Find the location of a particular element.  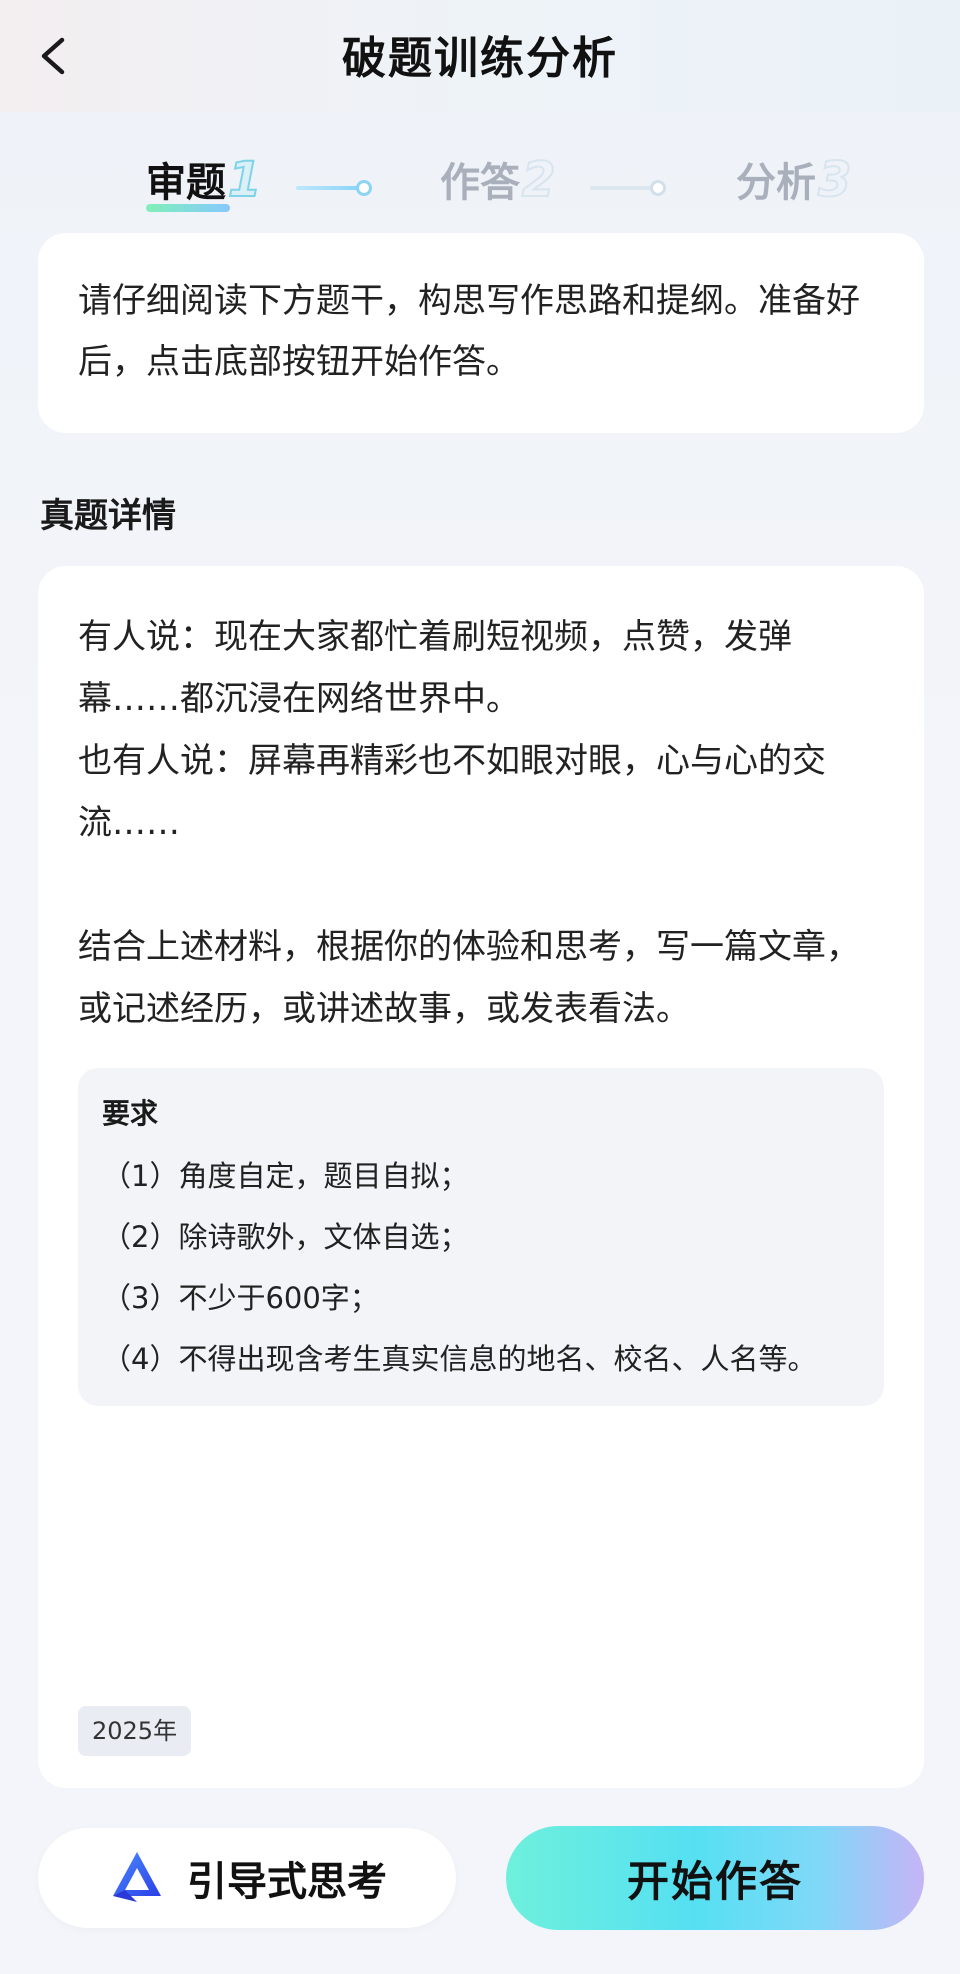

step-answer-label: 作答 is located at coordinates (480, 183).